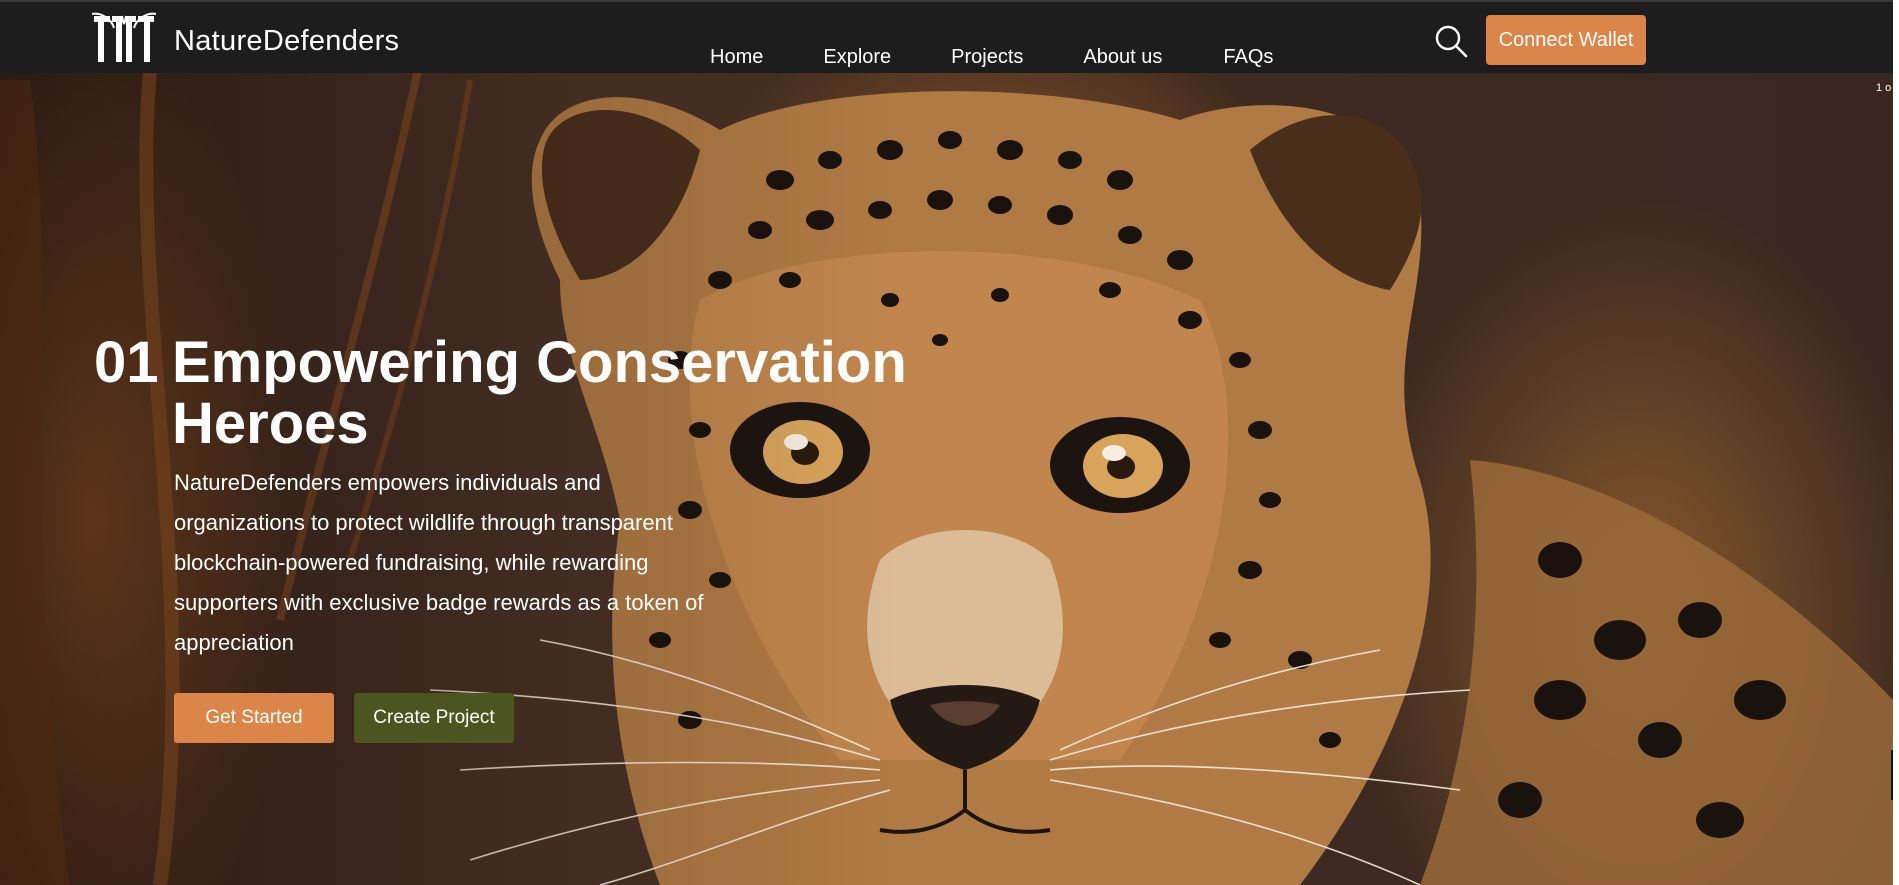 This screenshot has width=1899, height=885. I want to click on main-nav: Home Explore Projects About us FAQs, so click(1017, 57).